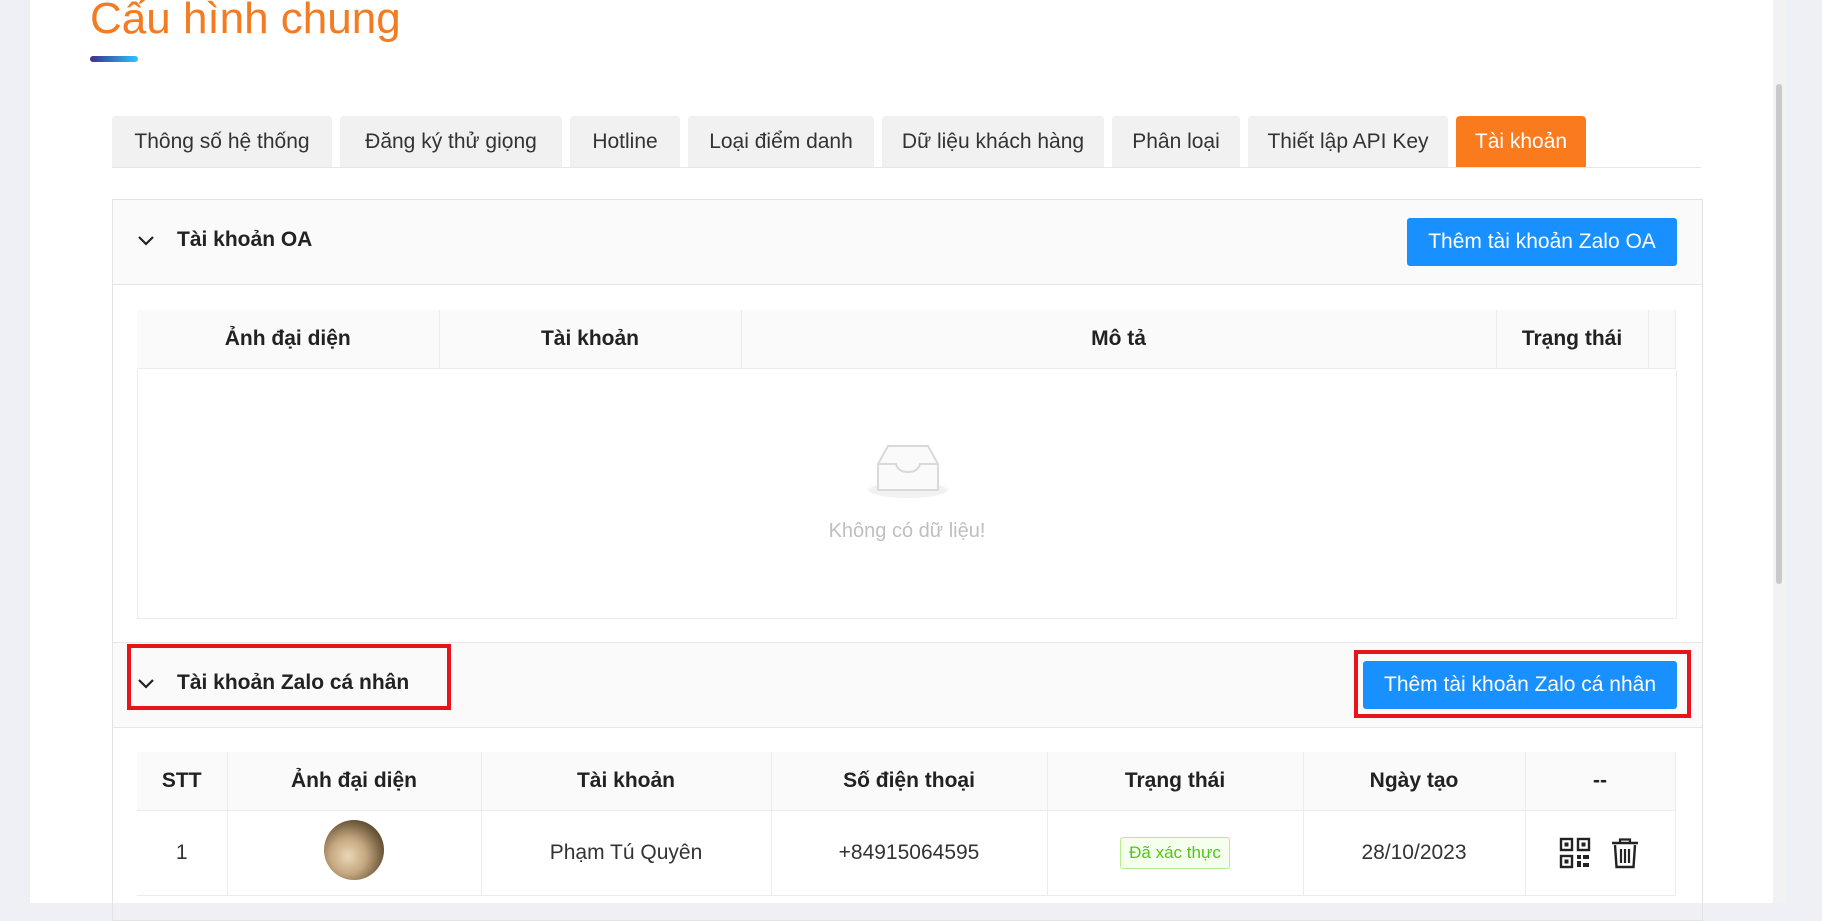 The image size is (1822, 921). I want to click on tab-api-key: Thiết lập API Key, so click(1348, 142).